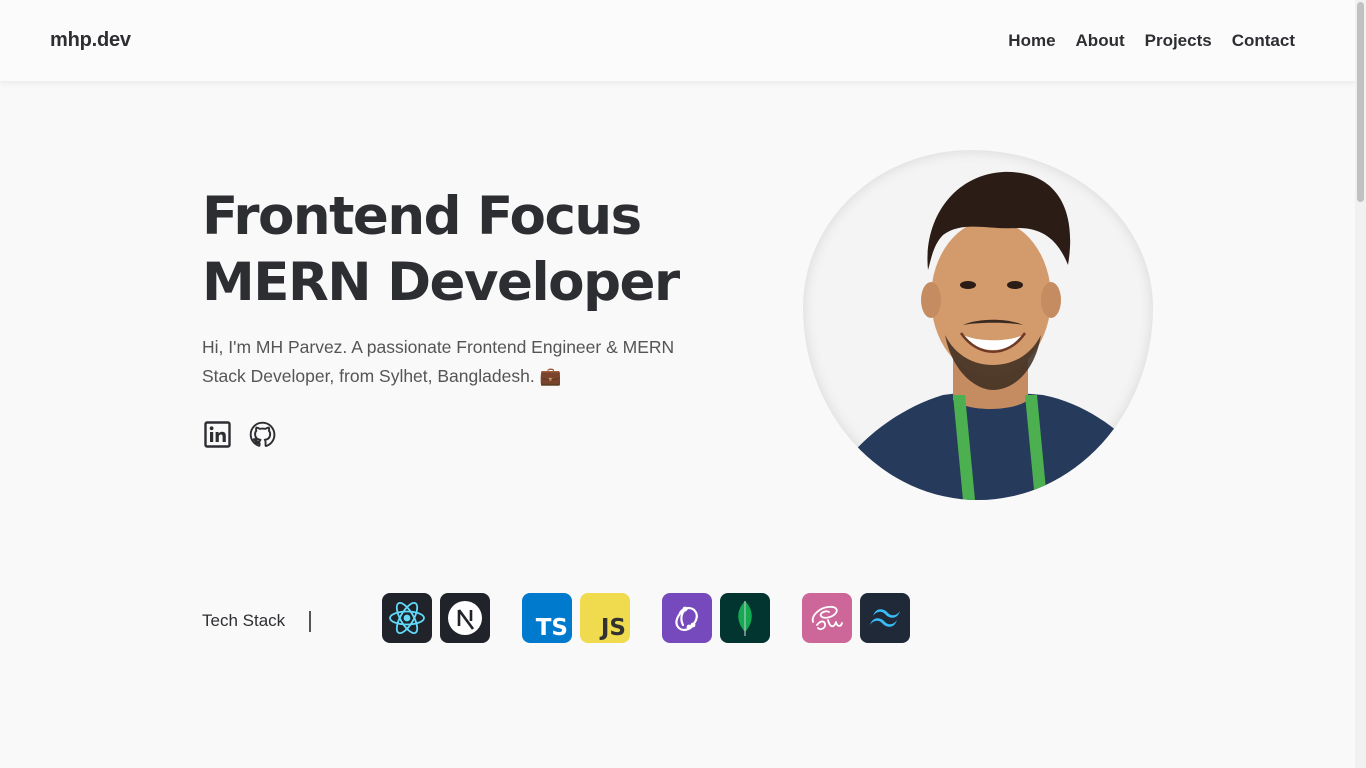 The image size is (1366, 768). What do you see at coordinates (422, 216) in the screenshot?
I see `hero-title-line1: Frontend Focus` at bounding box center [422, 216].